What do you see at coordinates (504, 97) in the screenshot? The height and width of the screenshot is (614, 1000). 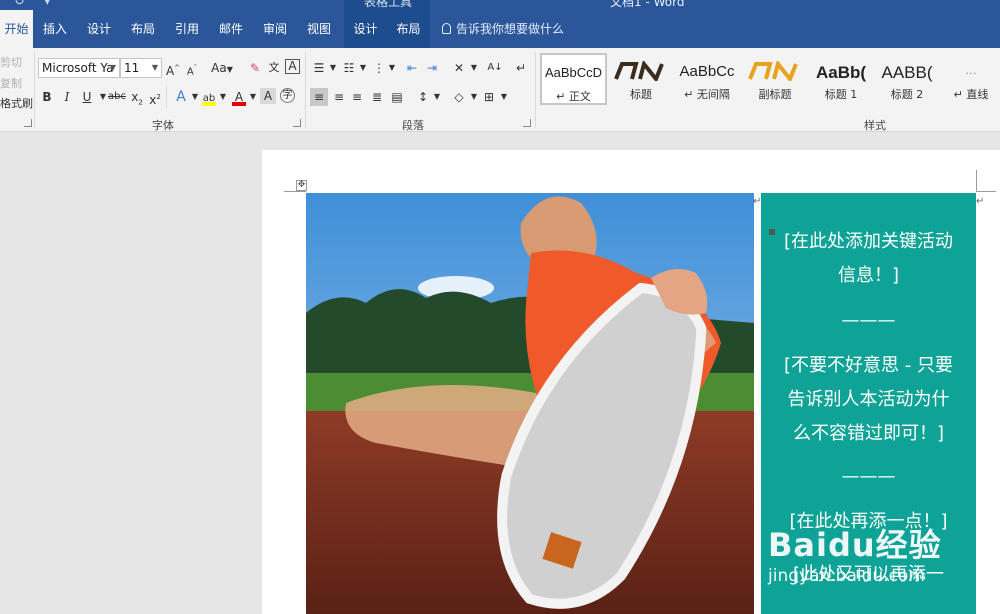 I see `borders-dropdown-icon: ▼` at bounding box center [504, 97].